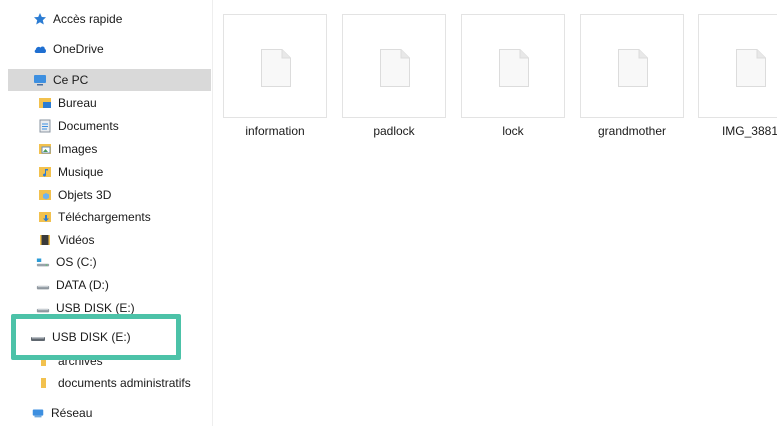 Image resolution: width=777 pixels, height=426 pixels. I want to click on nav-label: USB DISK (E:), so click(95, 308).